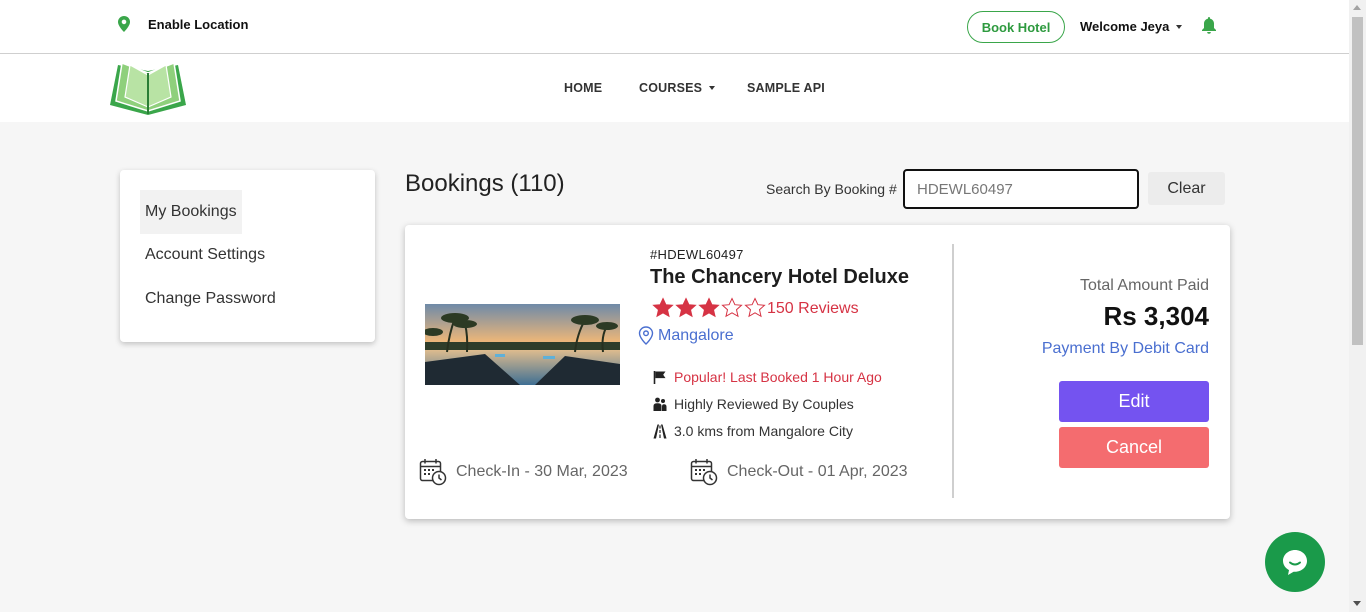 Image resolution: width=1366 pixels, height=612 pixels. Describe the element at coordinates (198, 24) in the screenshot. I see `enable-location-label: Enable Location` at that location.